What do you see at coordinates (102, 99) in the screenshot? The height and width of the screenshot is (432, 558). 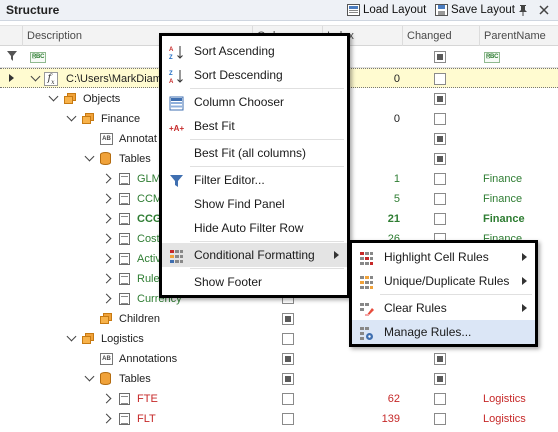 I see `objects-label: Objects` at bounding box center [102, 99].